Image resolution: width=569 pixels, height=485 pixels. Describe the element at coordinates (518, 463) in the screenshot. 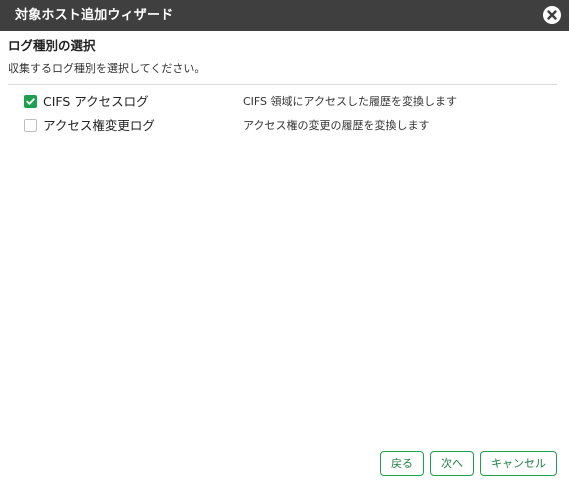

I see `cancel-button: キャンセル` at that location.